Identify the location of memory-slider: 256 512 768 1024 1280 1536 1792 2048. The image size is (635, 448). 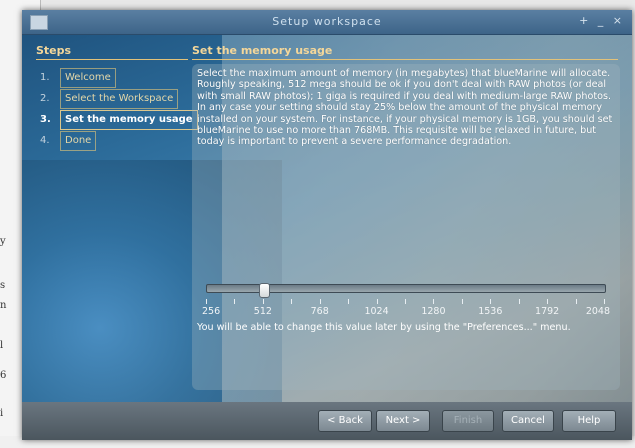
(406, 302).